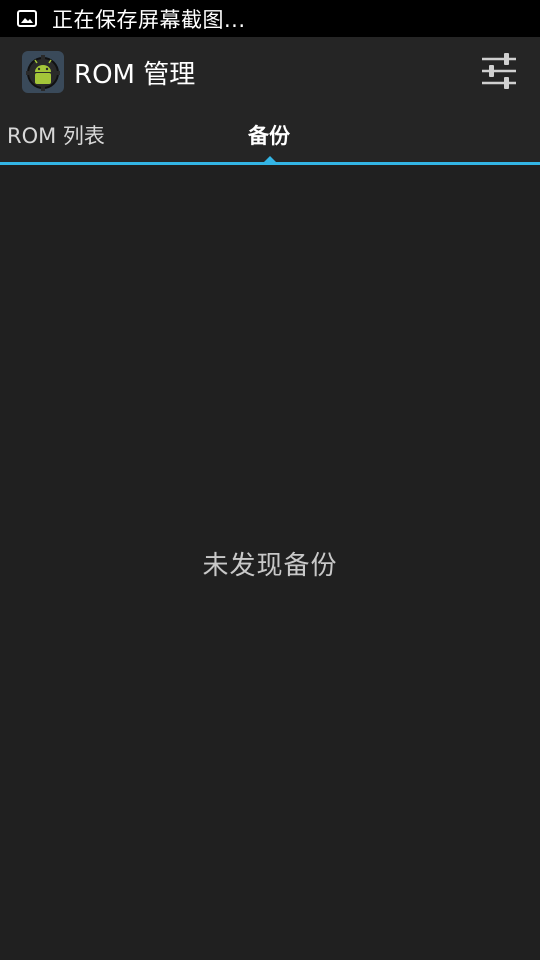 This screenshot has height=960, width=540. Describe the element at coordinates (56, 135) in the screenshot. I see `tab-rom-list: ROM 列表` at that location.